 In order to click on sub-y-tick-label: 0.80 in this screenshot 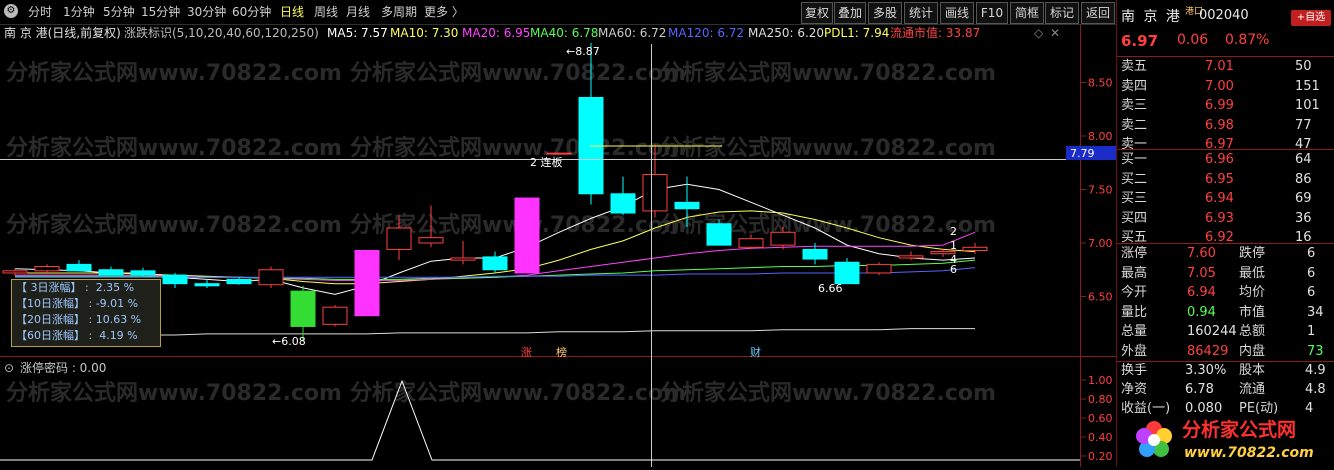, I will do `click(1100, 399)`.